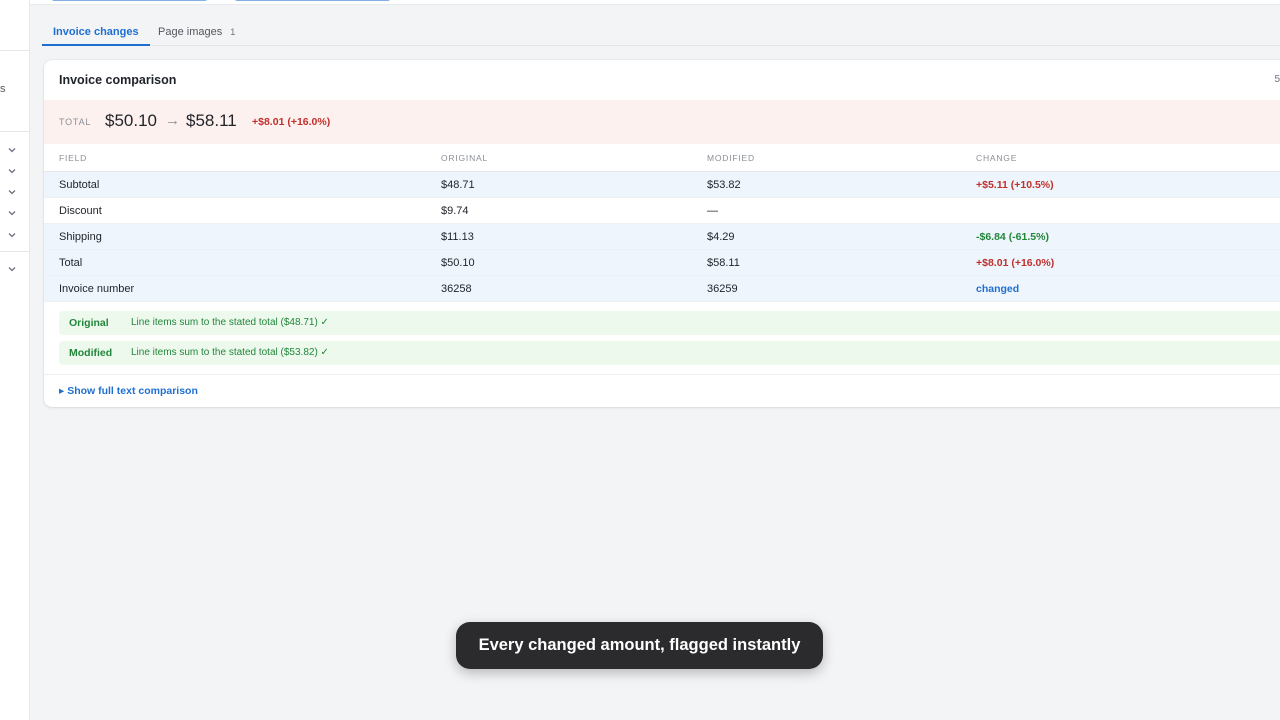 This screenshot has width=1280, height=720. I want to click on modified-value: $4.29, so click(721, 237).